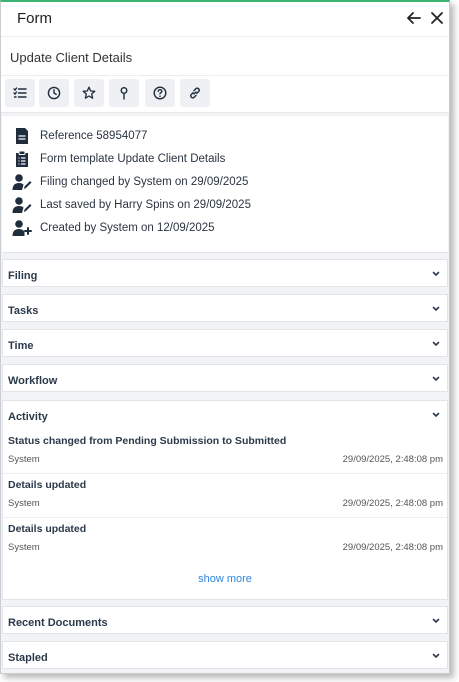 The height and width of the screenshot is (682, 459). What do you see at coordinates (28, 417) in the screenshot?
I see `activity-label: Activity` at bounding box center [28, 417].